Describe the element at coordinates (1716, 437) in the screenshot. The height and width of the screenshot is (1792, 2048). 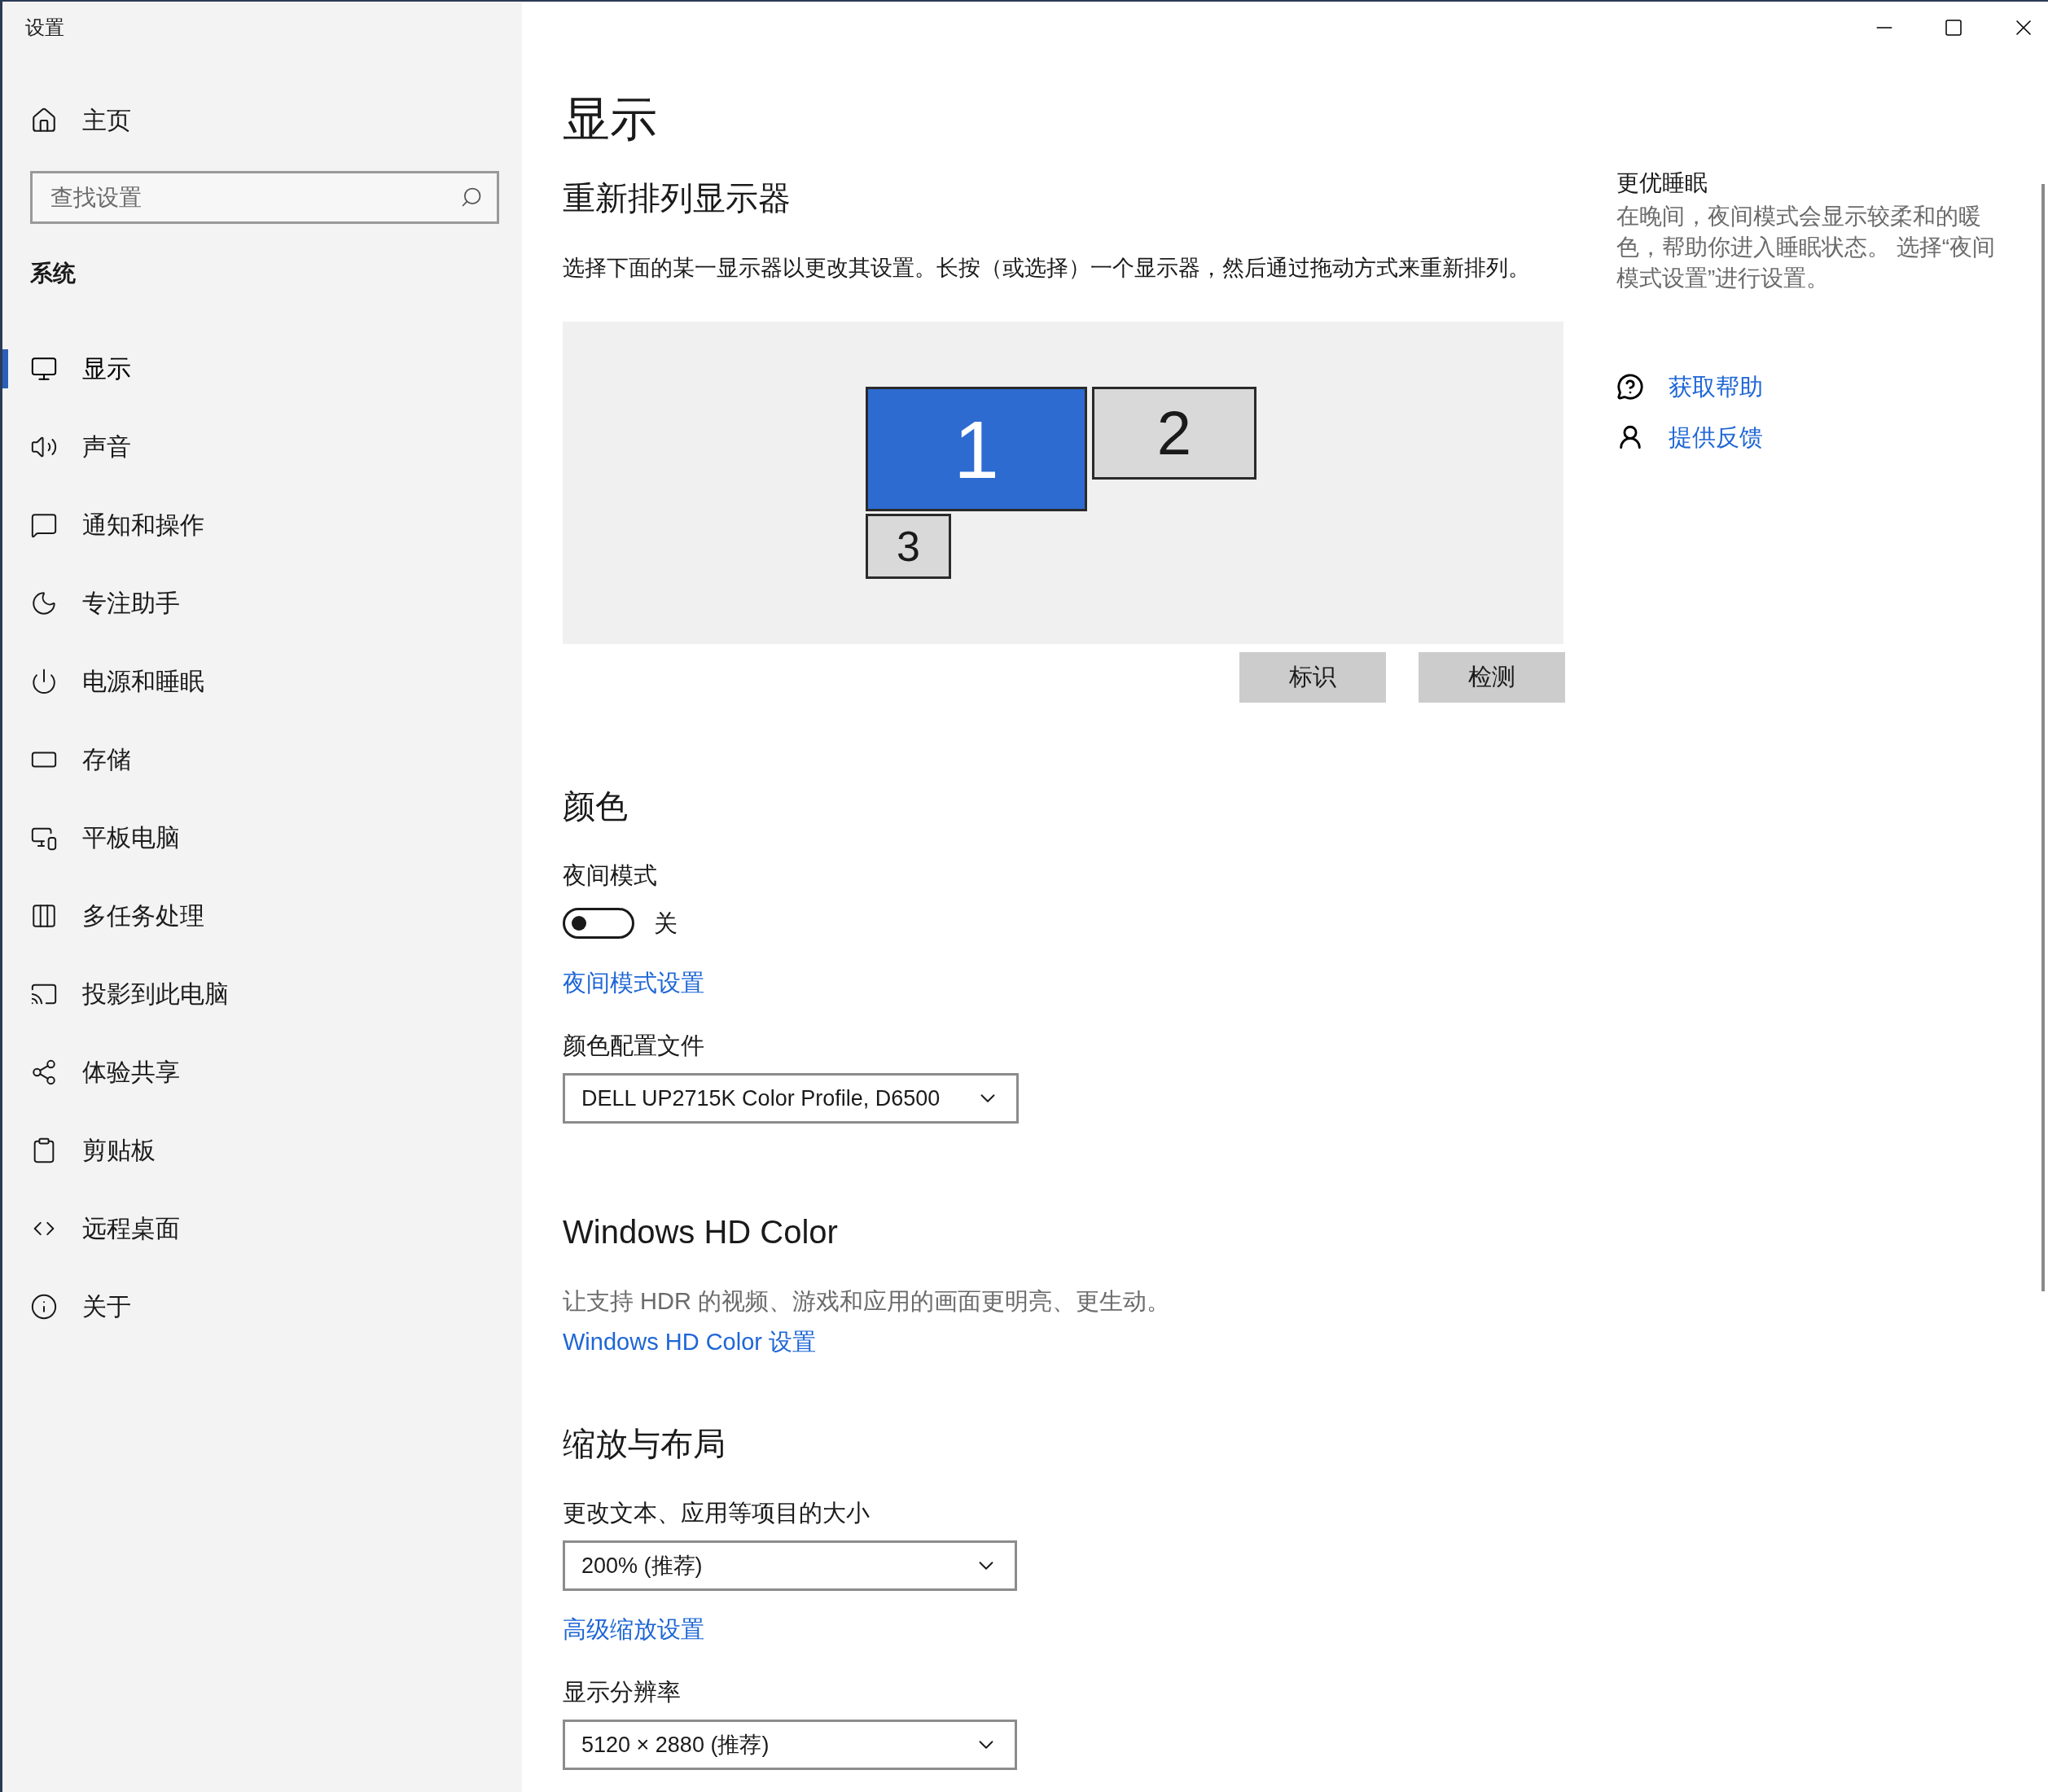
I see `help-link: 提供反馈` at that location.